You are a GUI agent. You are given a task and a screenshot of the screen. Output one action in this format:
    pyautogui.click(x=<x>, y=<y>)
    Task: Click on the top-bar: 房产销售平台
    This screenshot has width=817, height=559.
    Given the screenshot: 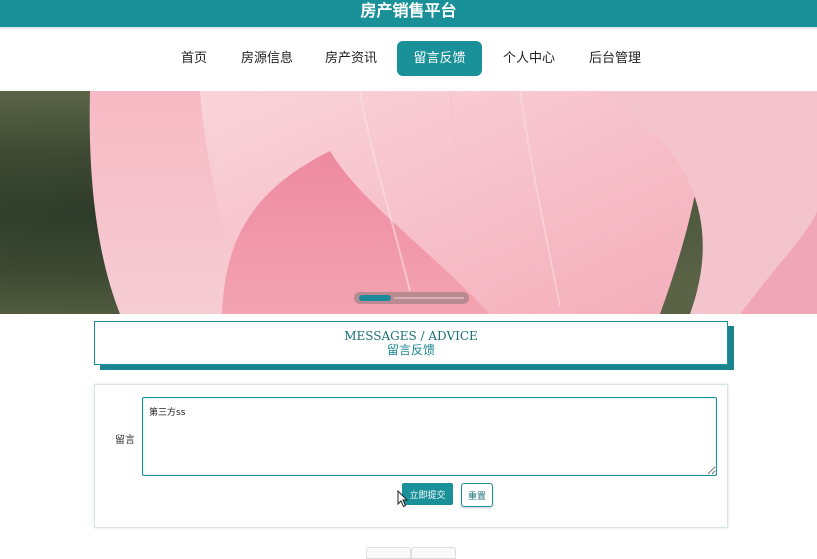 What is the action you would take?
    pyautogui.click(x=408, y=13)
    